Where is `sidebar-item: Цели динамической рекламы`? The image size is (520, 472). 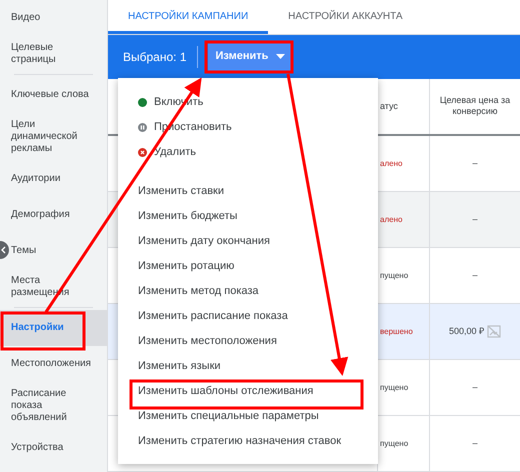 sidebar-item: Цели динамической рекламы is located at coordinates (58, 137).